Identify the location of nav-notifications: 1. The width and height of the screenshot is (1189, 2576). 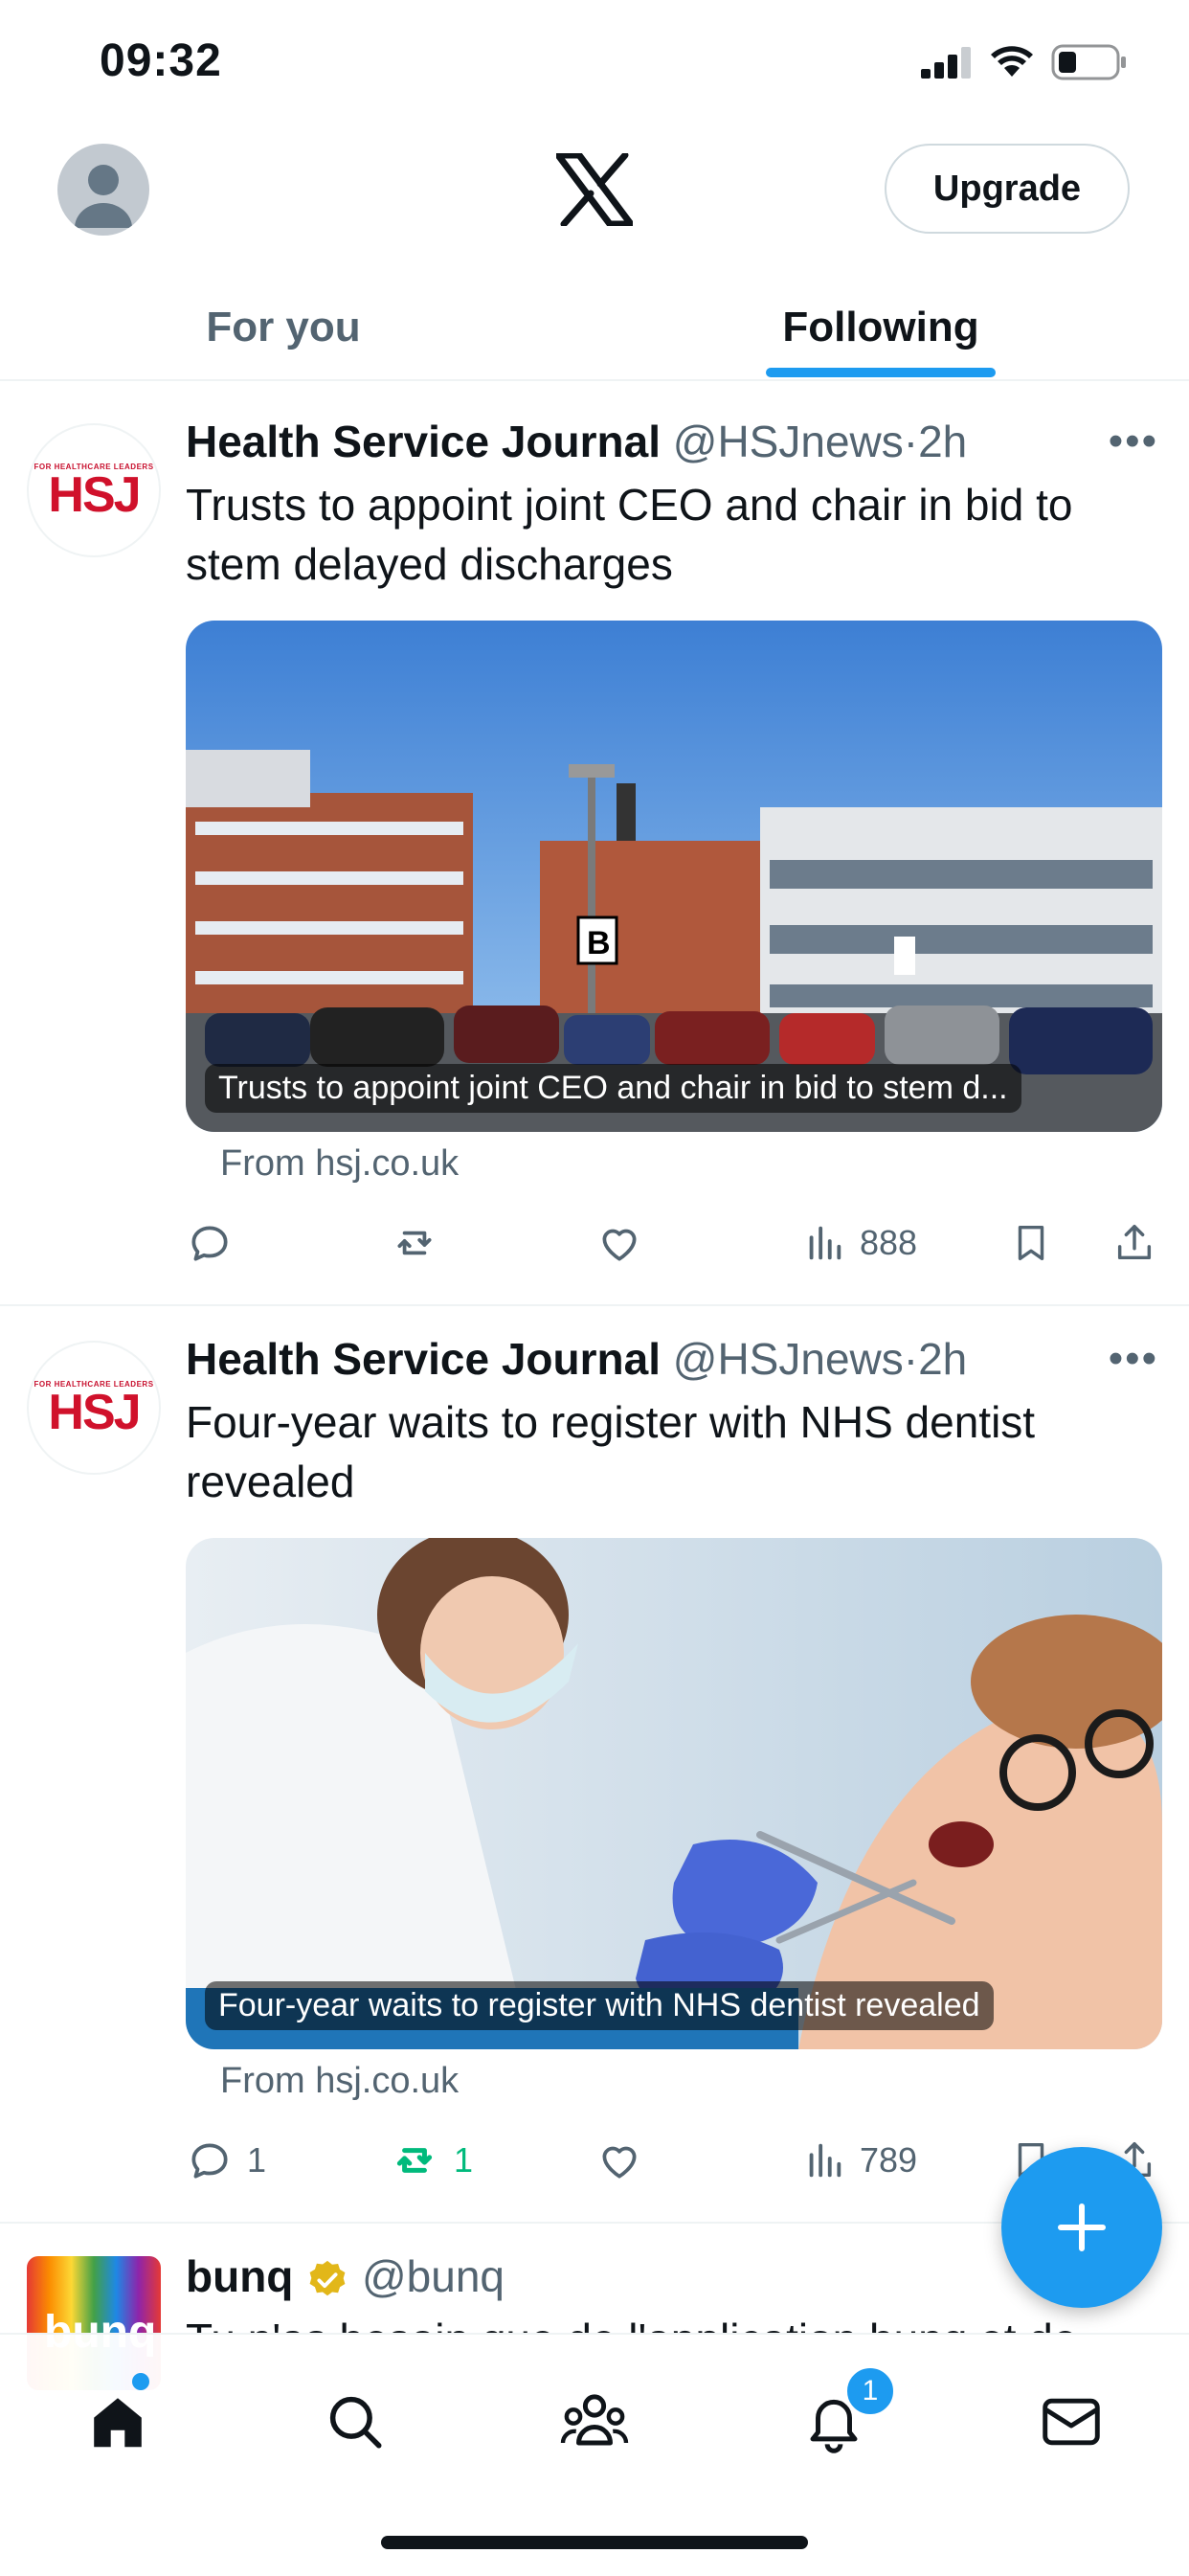
(843, 2415).